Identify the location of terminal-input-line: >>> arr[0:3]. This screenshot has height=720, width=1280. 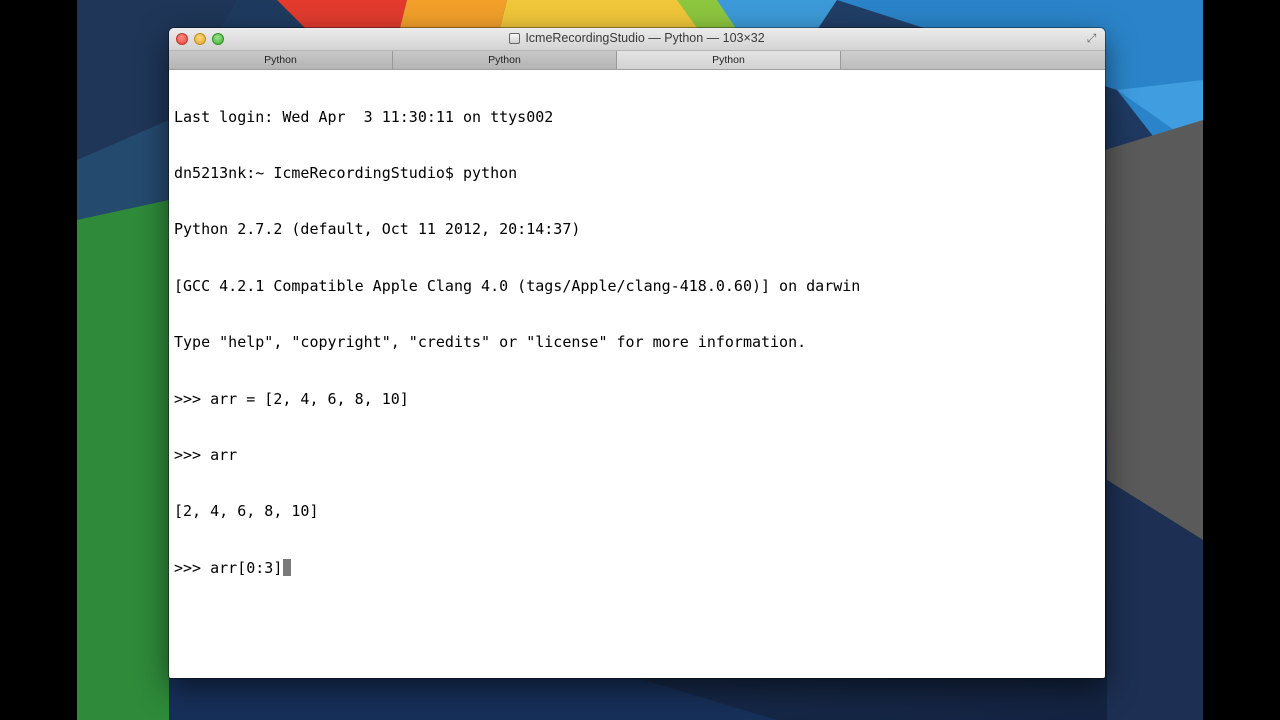
(637, 568).